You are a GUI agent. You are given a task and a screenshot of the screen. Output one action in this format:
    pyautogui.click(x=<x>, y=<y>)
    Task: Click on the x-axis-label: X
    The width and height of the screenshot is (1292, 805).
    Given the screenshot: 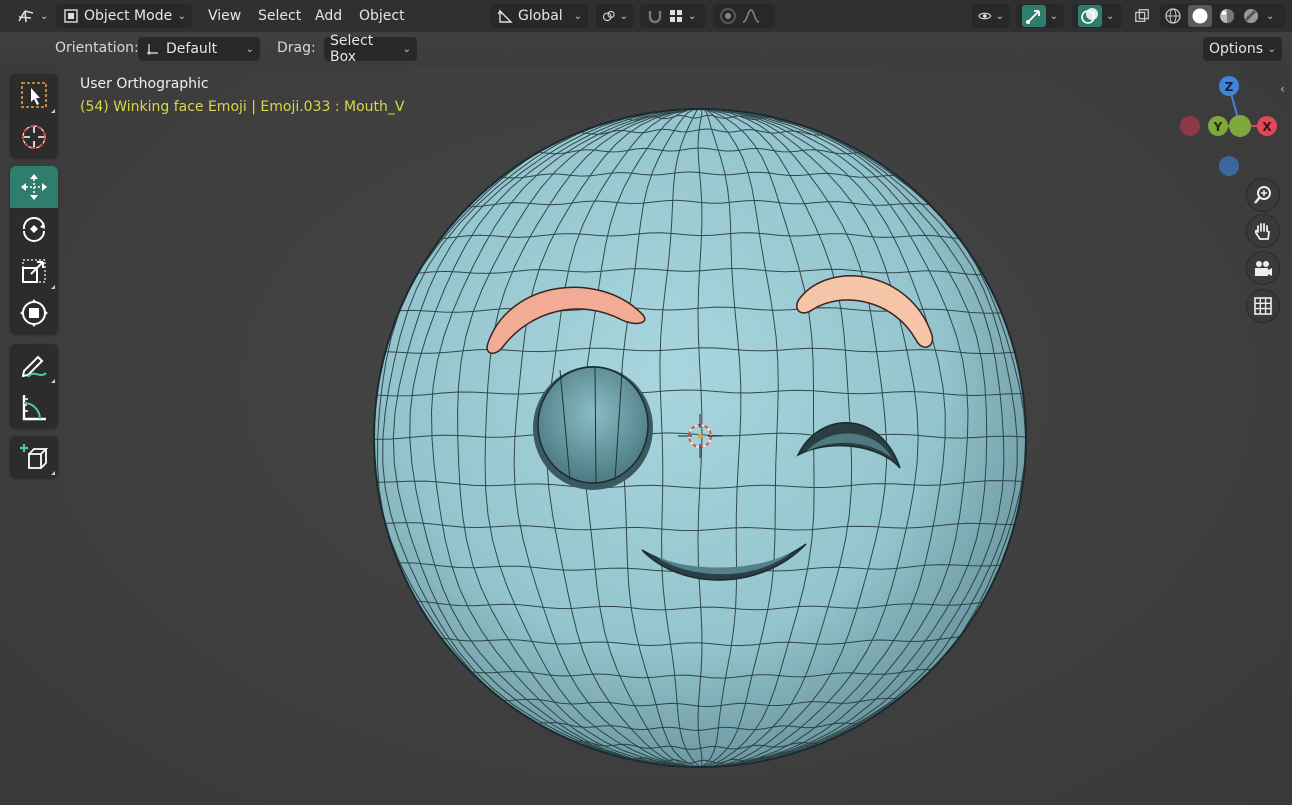 What is the action you would take?
    pyautogui.click(x=1267, y=127)
    